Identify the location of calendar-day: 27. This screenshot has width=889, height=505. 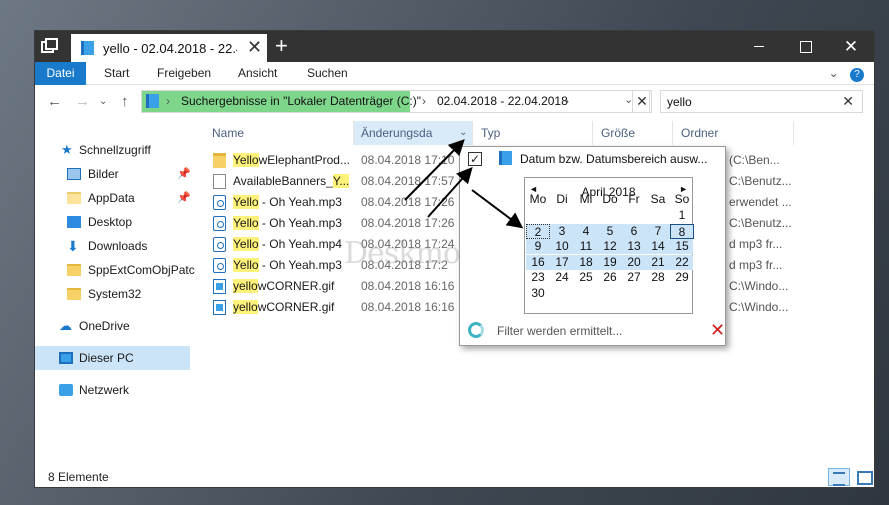
(634, 277).